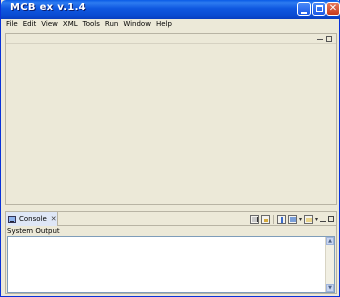  Describe the element at coordinates (304, 13) in the screenshot. I see `minimize-icon` at that location.